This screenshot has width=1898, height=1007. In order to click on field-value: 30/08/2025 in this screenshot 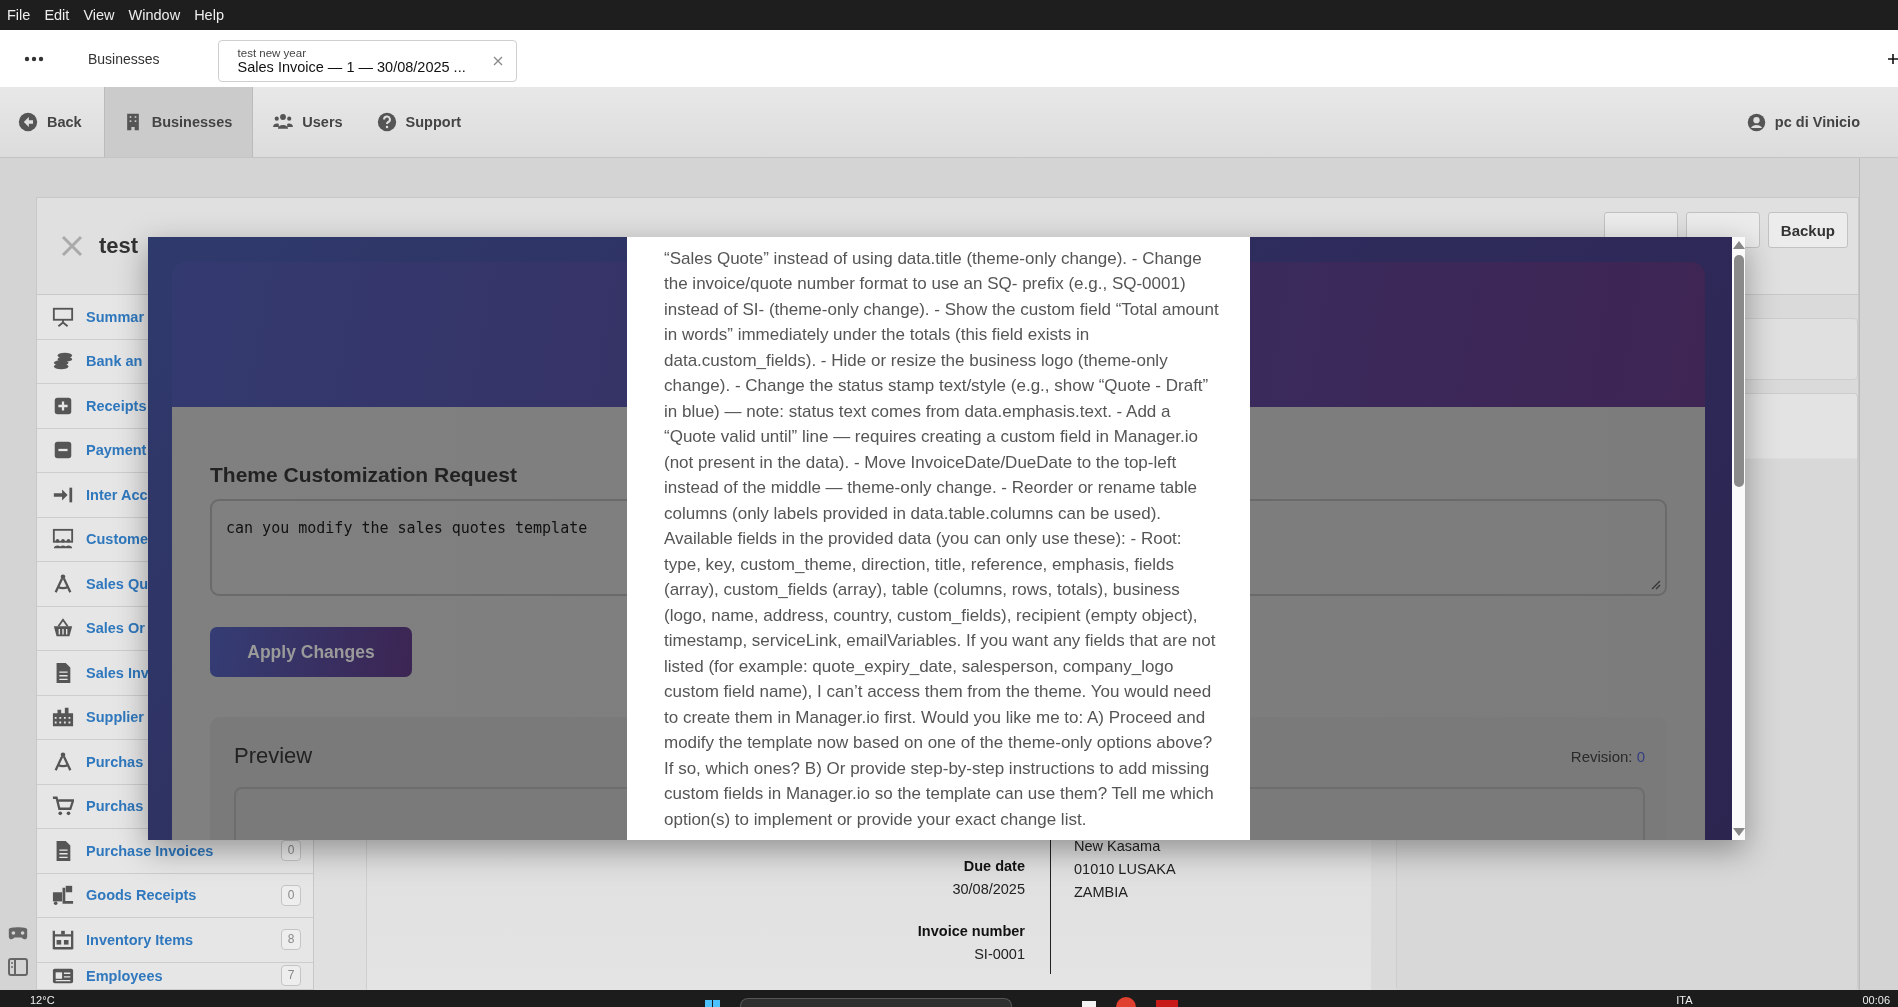, I will do `click(988, 889)`.